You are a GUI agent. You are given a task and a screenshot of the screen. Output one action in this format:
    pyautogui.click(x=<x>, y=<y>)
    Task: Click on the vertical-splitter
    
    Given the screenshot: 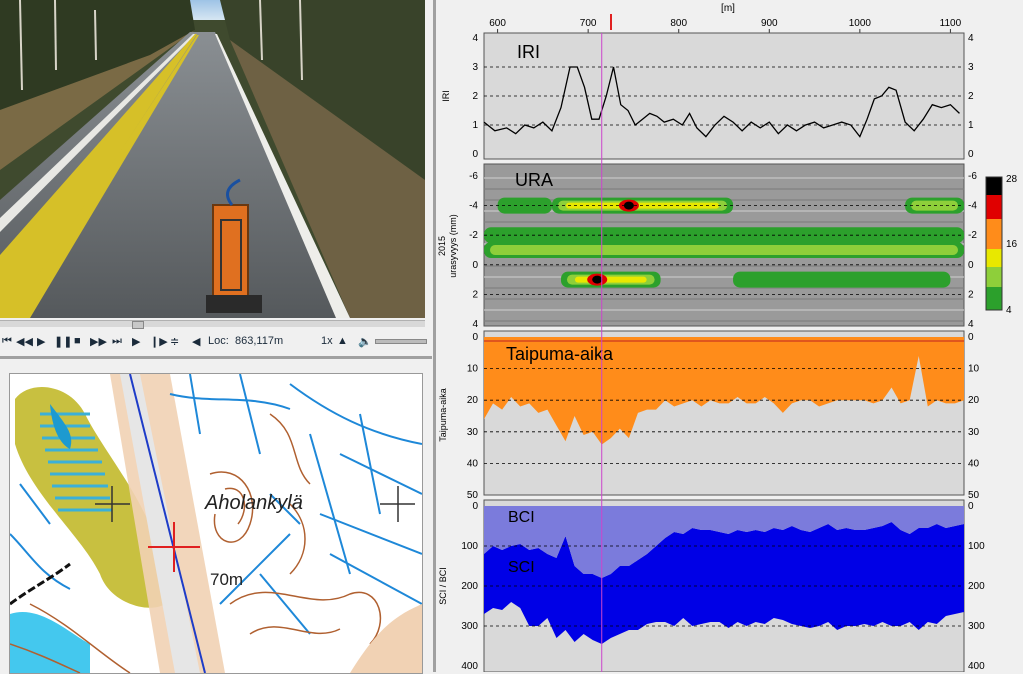 What is the action you would take?
    pyautogui.click(x=434, y=336)
    